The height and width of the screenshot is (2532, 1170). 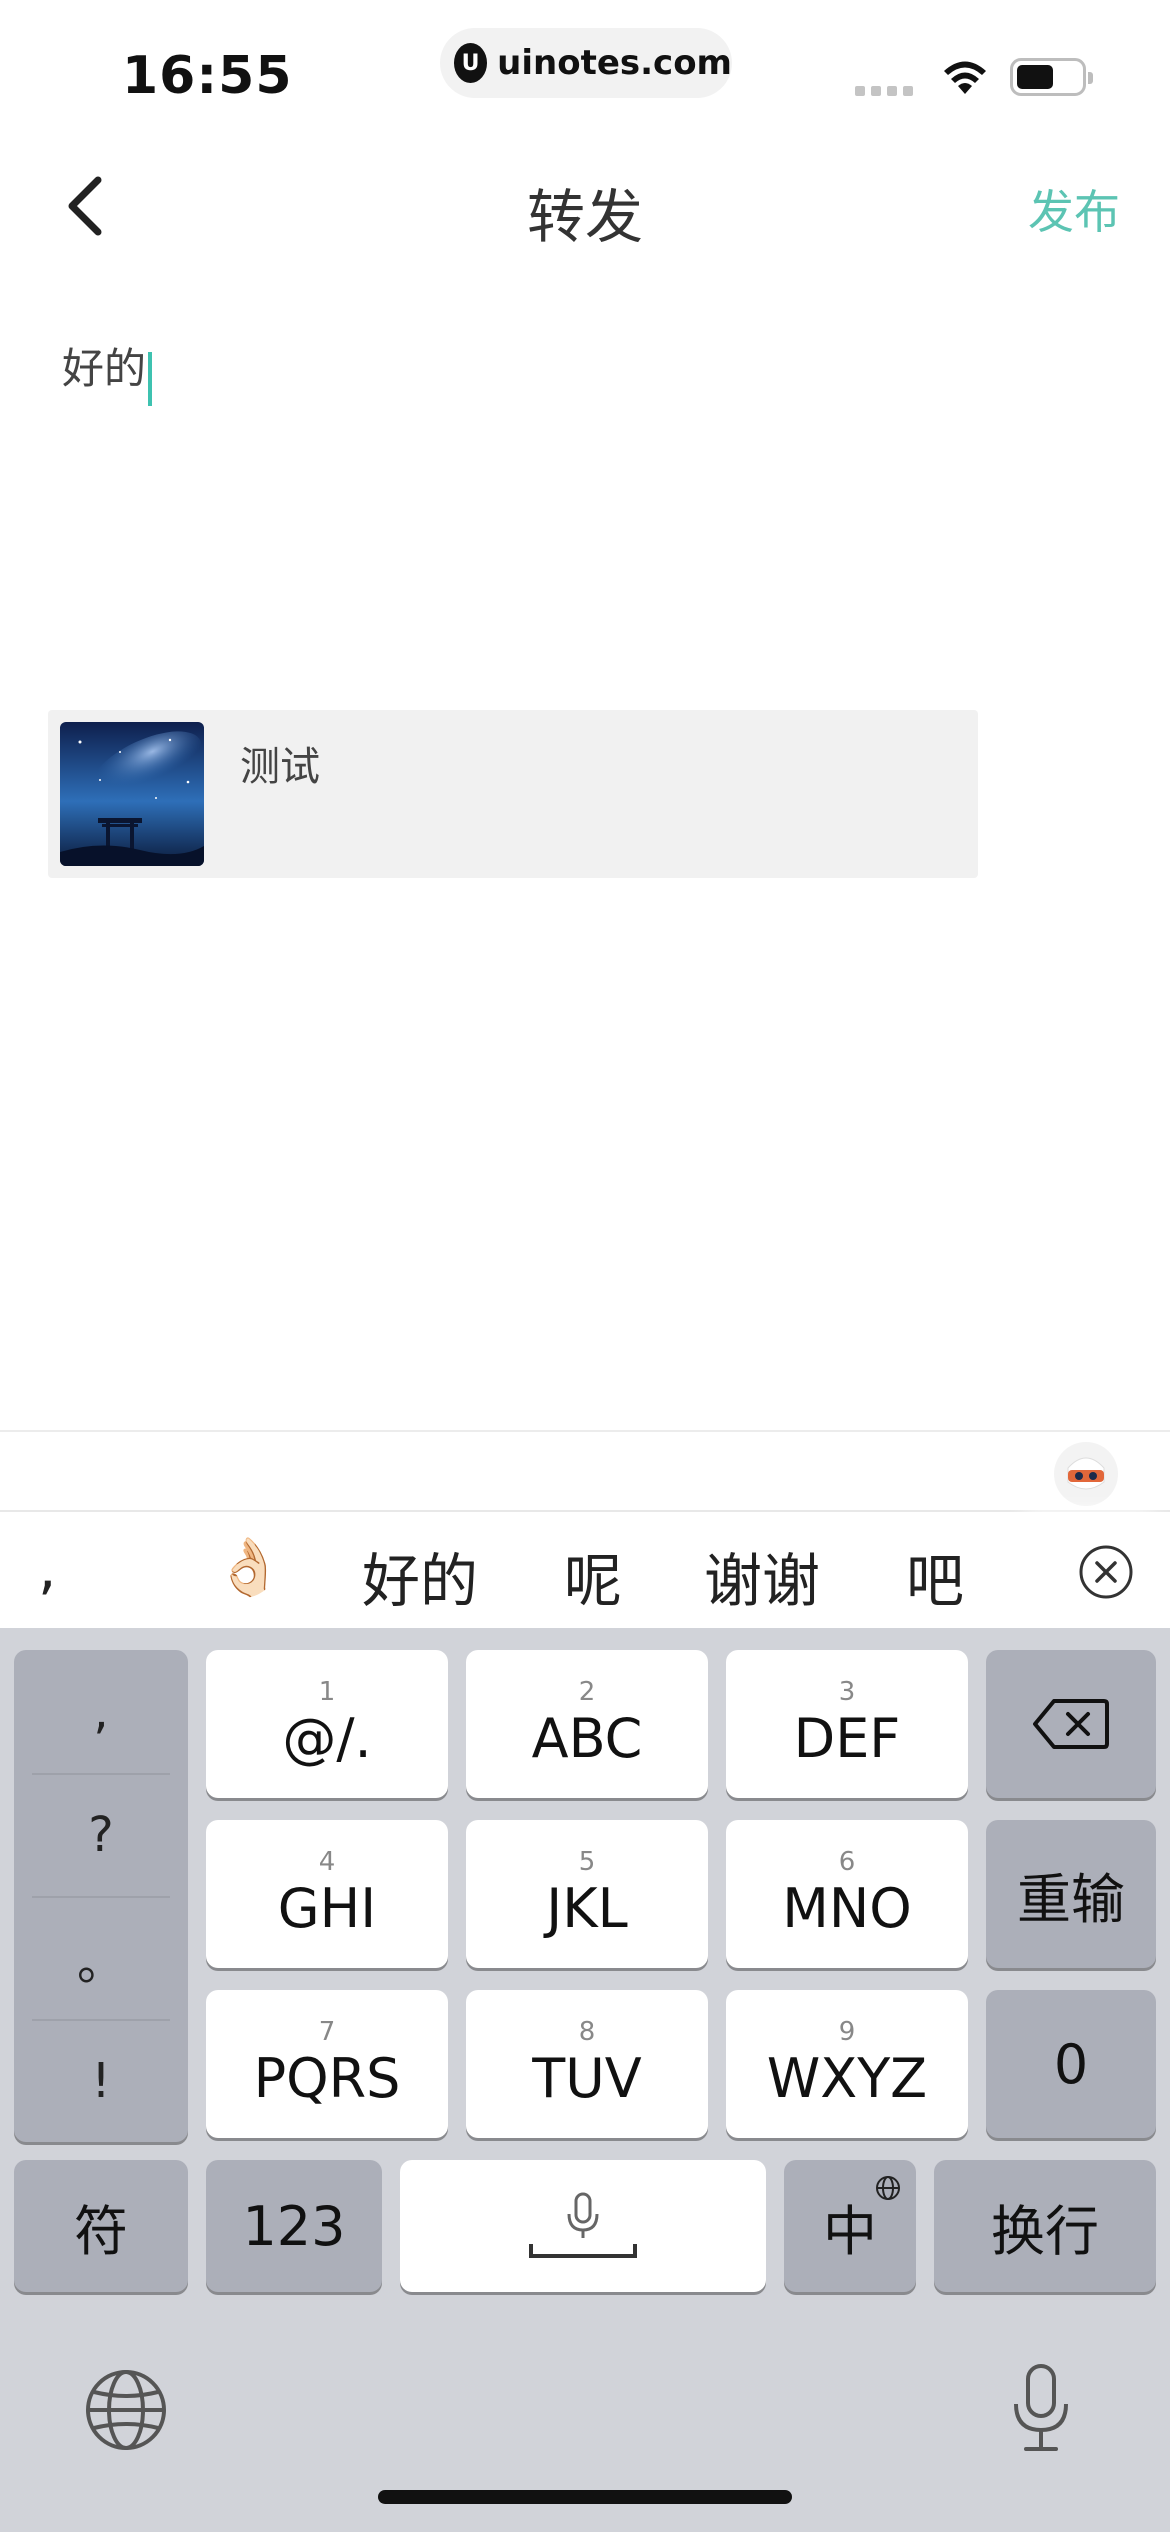 What do you see at coordinates (327, 1692) in the screenshot?
I see `key-number: 1` at bounding box center [327, 1692].